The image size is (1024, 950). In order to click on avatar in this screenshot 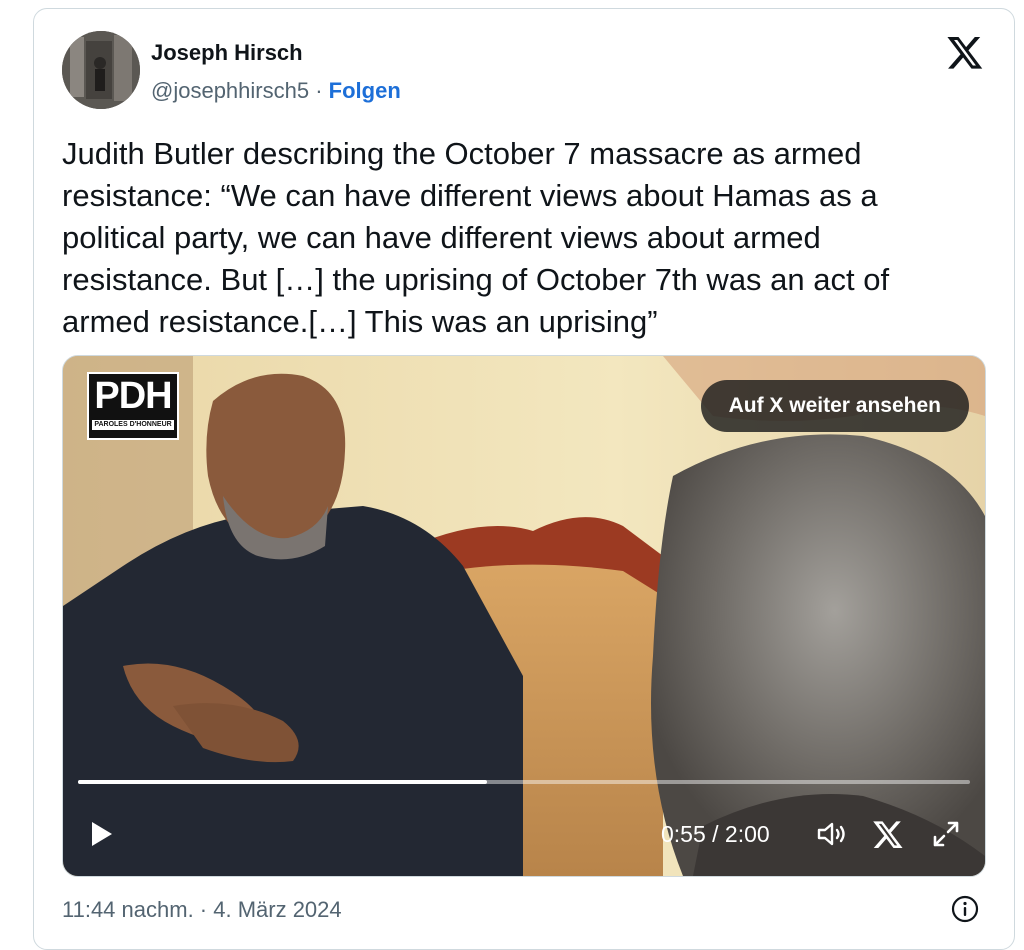, I will do `click(101, 70)`.